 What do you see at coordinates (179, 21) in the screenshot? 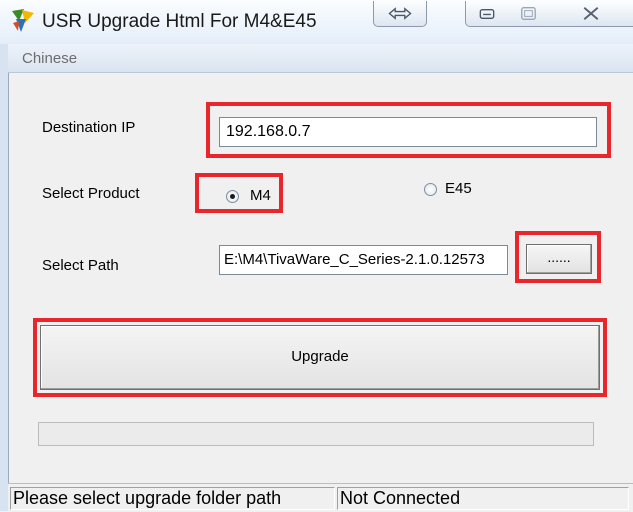
I see `window-title: USR Upgrade Html For M4&E45` at bounding box center [179, 21].